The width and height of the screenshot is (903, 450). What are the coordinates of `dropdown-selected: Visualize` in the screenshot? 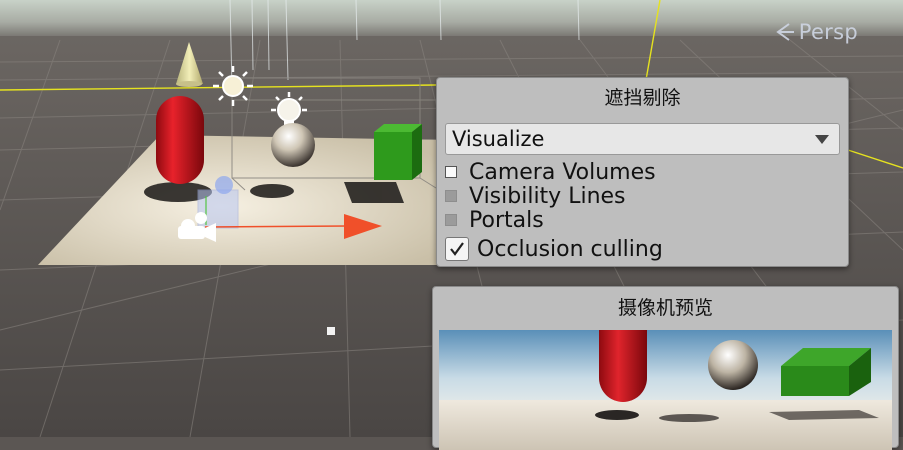 It's located at (498, 139).